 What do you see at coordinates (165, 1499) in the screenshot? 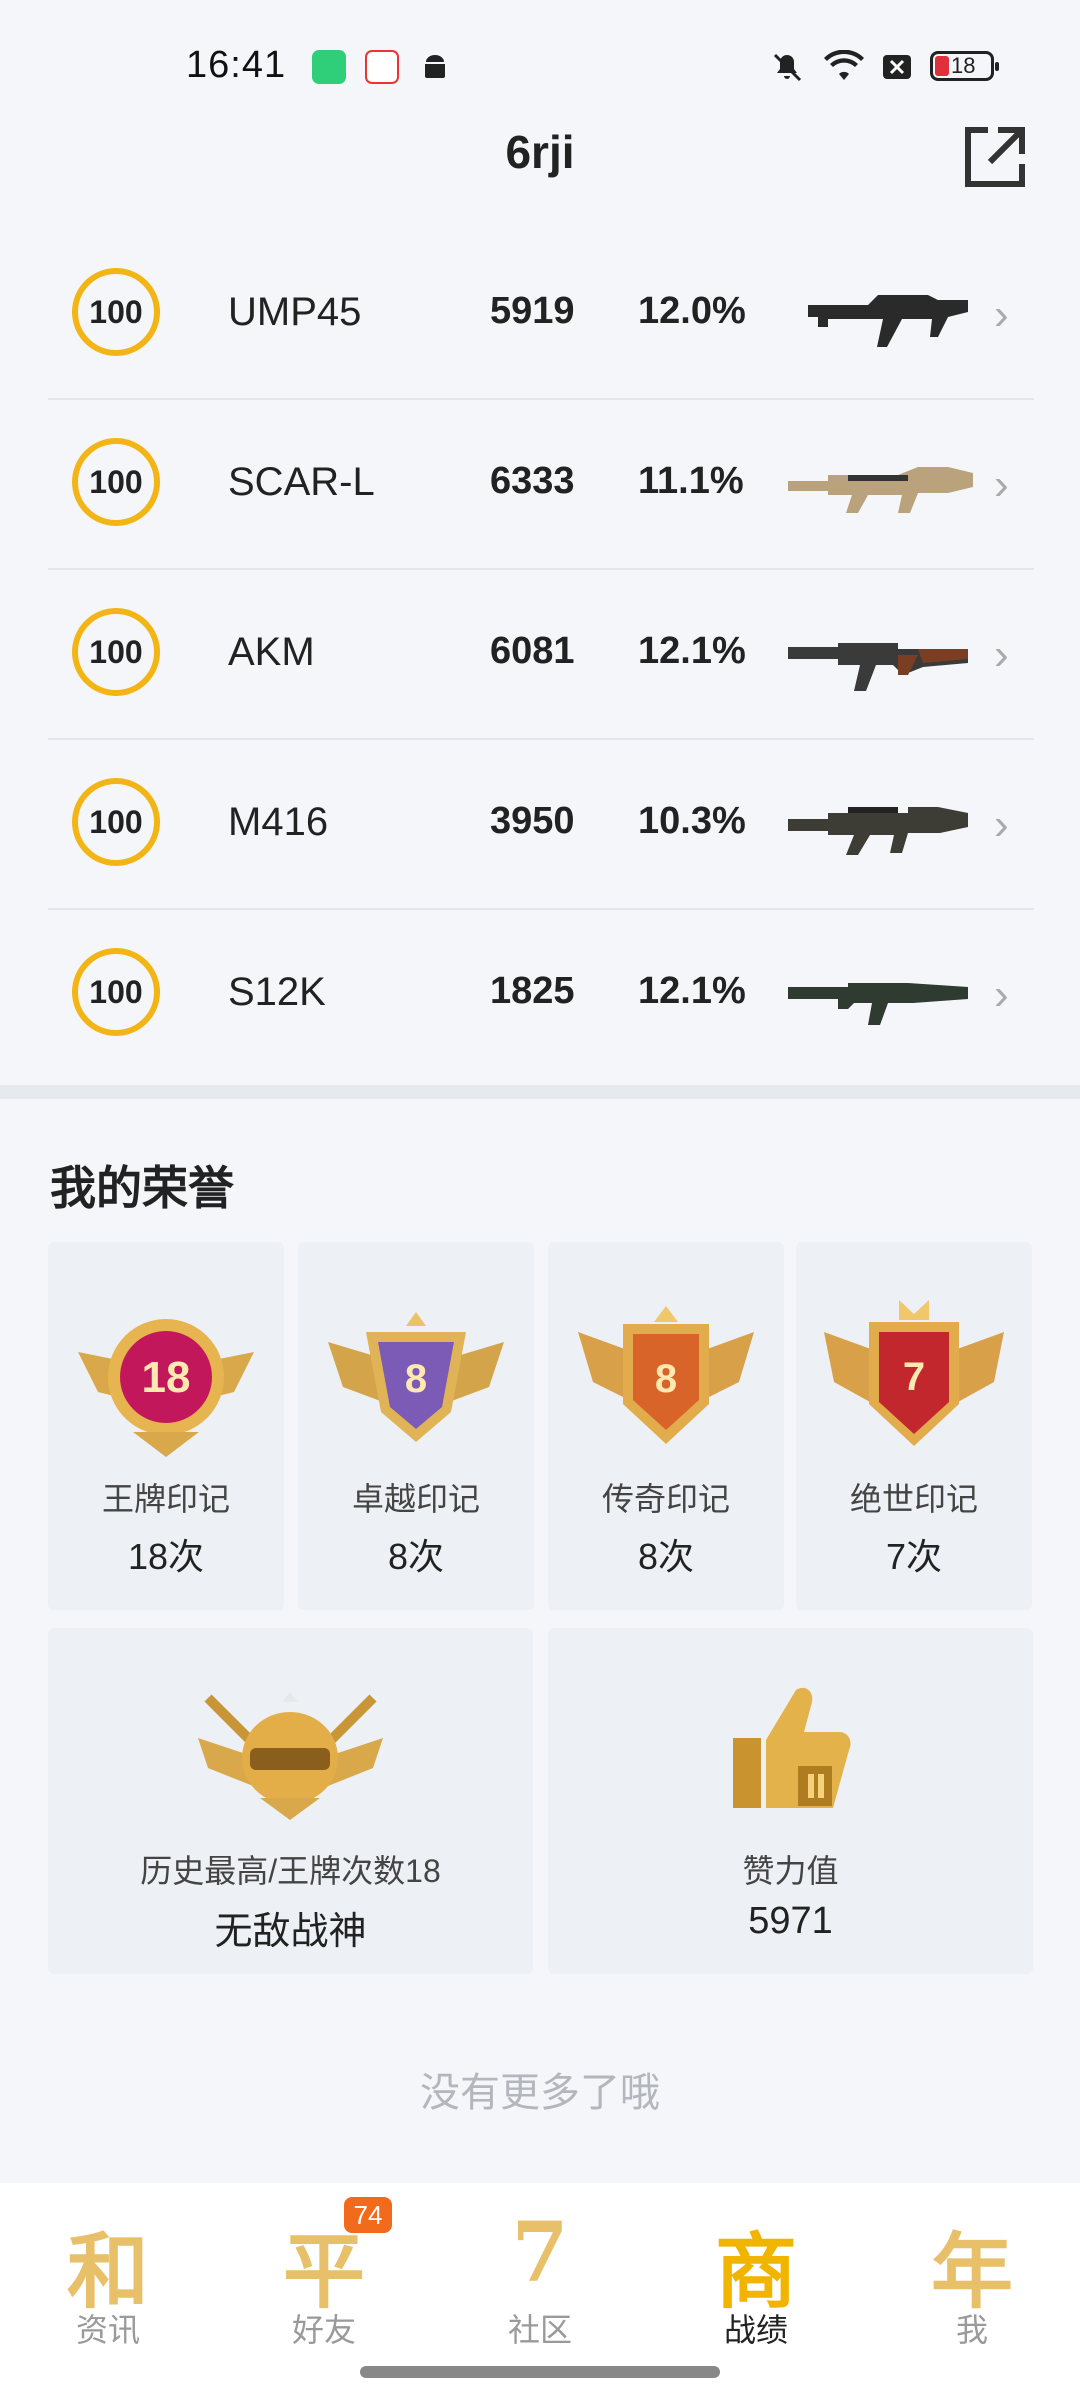
I see `honor-label: 王牌印记` at bounding box center [165, 1499].